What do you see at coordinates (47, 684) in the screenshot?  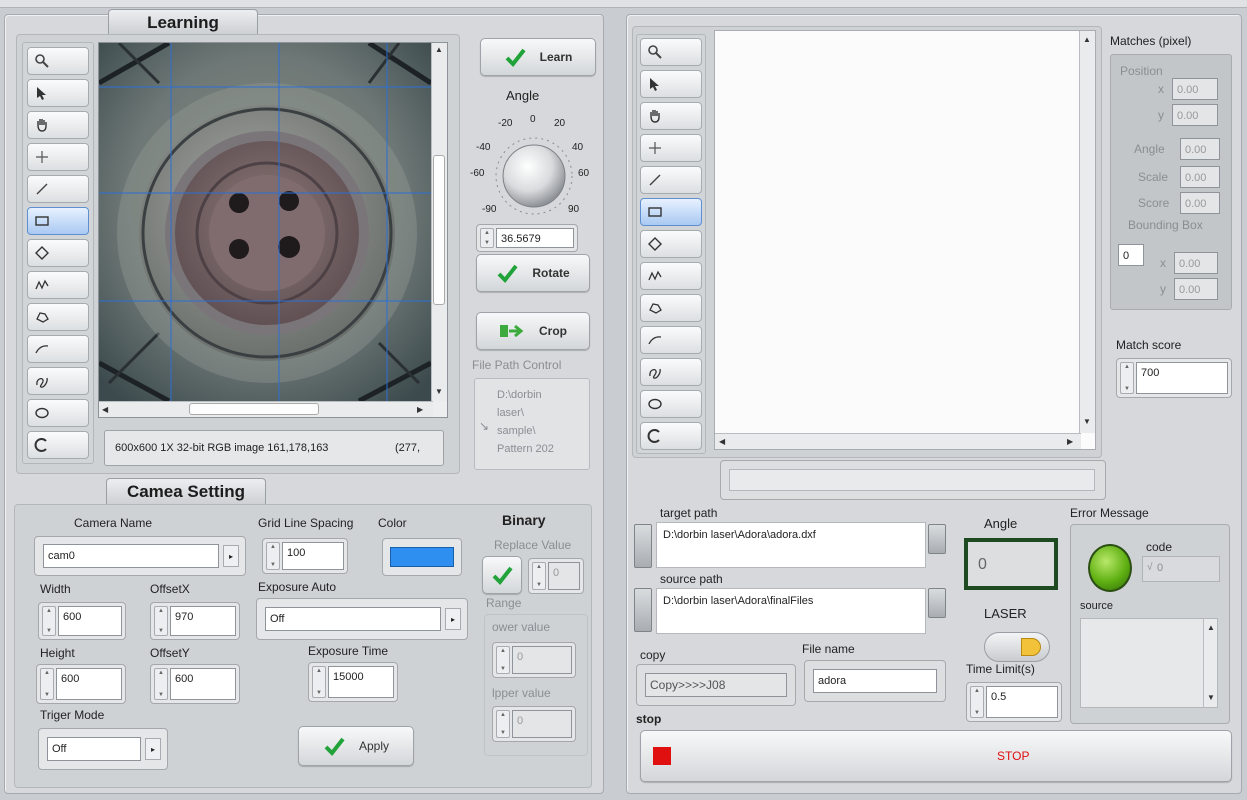 I see `height-spinner-icon: ▲ ▼` at bounding box center [47, 684].